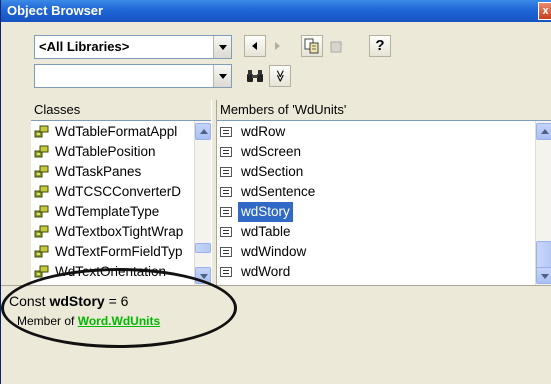 This screenshot has height=384, width=551. I want to click on declaration-keyword: Const, so click(27, 301).